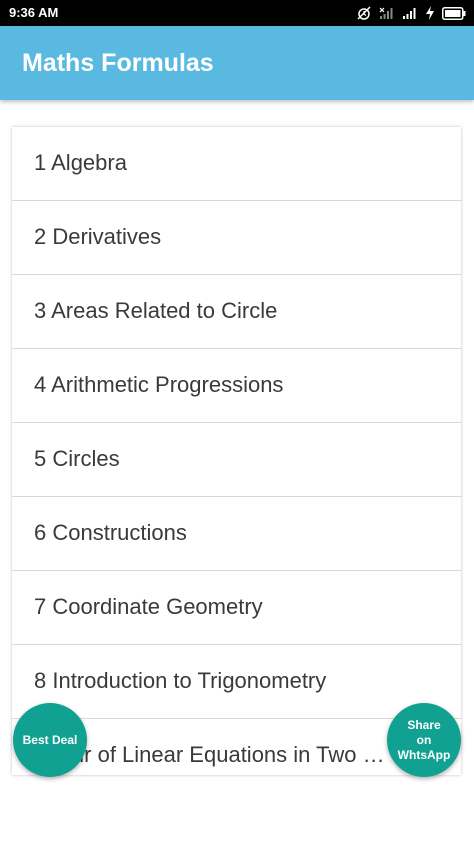 This screenshot has width=474, height=842. What do you see at coordinates (118, 63) in the screenshot?
I see `app-title: Maths Formulas` at bounding box center [118, 63].